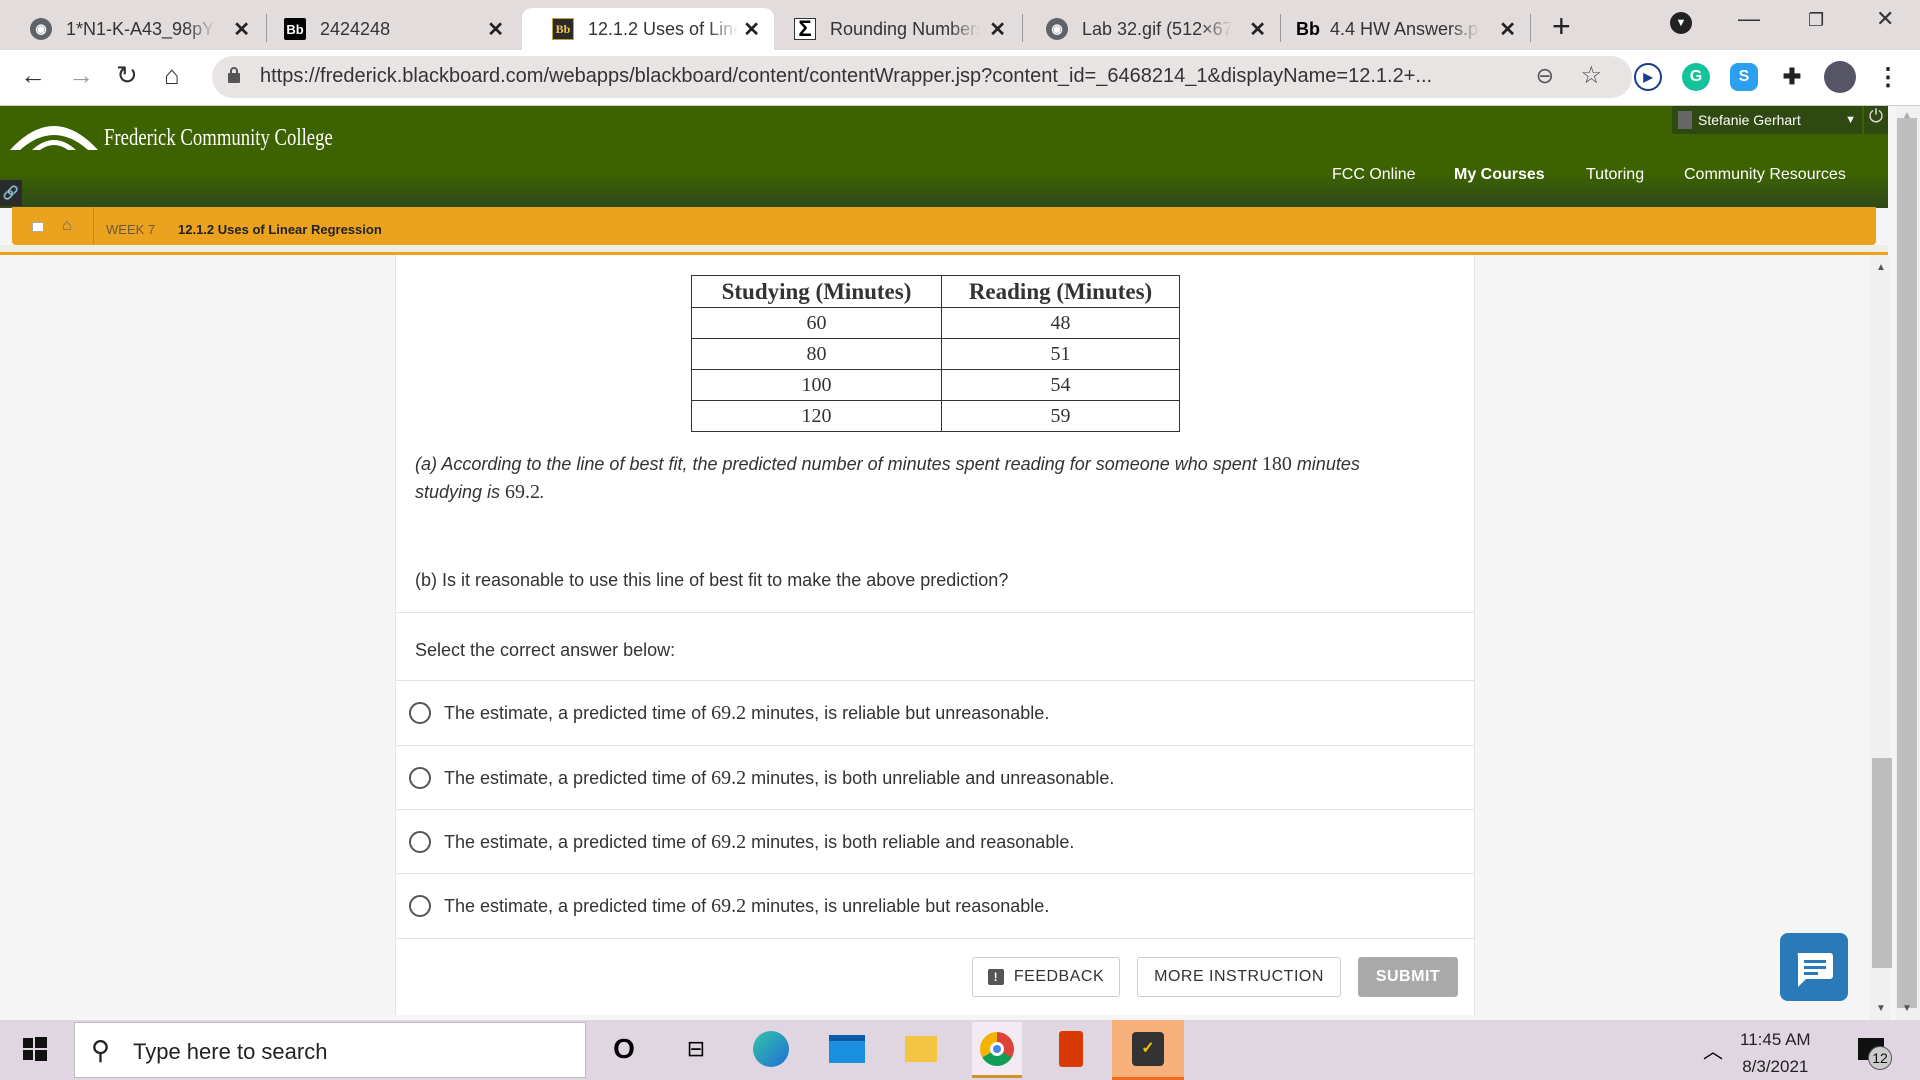  I want to click on sigma-icon: Σ, so click(805, 28).